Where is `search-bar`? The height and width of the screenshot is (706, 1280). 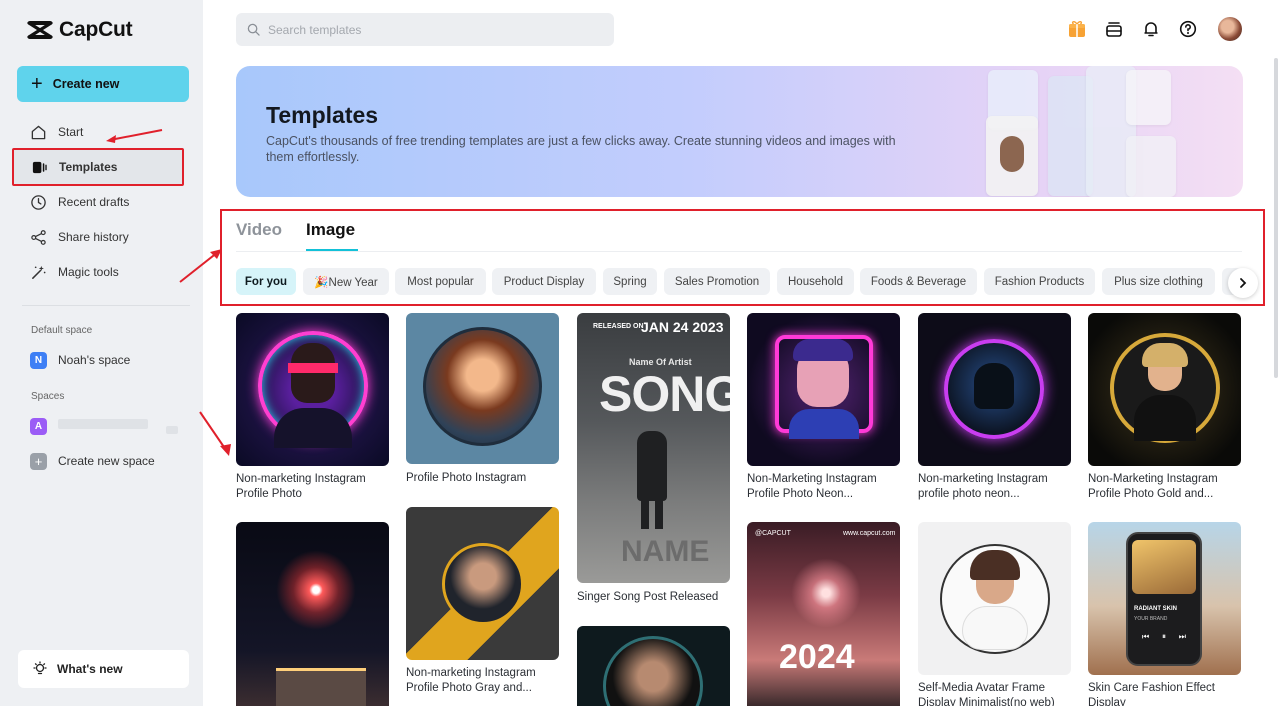 search-bar is located at coordinates (425, 29).